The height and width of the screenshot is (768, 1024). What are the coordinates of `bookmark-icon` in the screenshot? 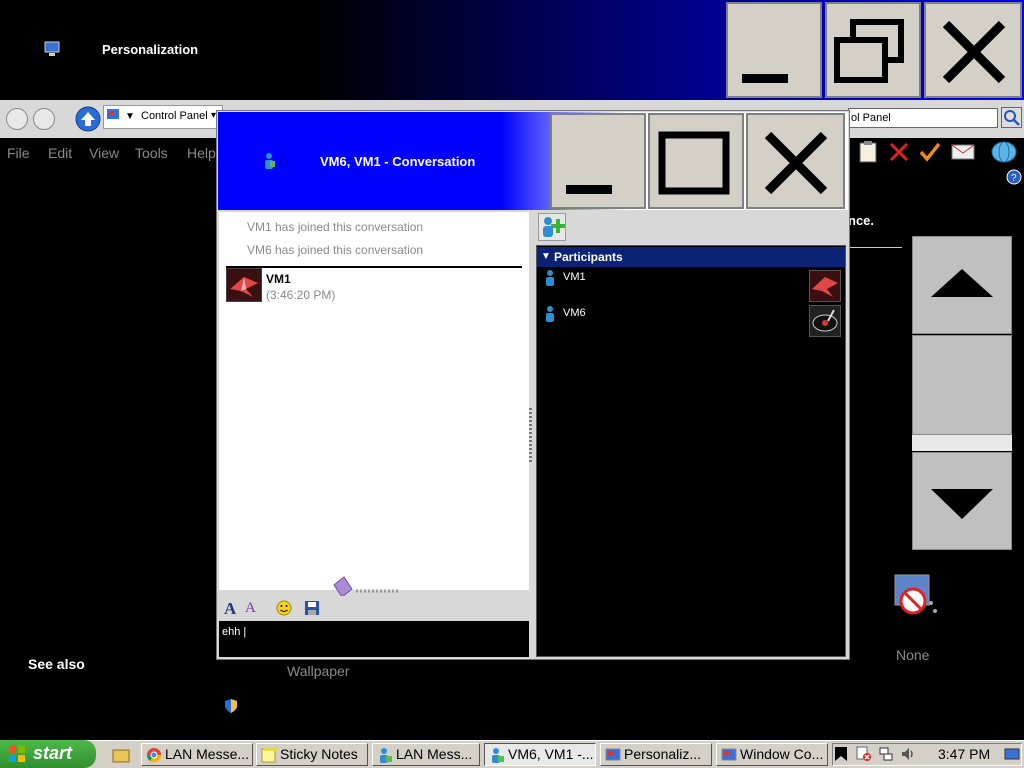 It's located at (841, 754).